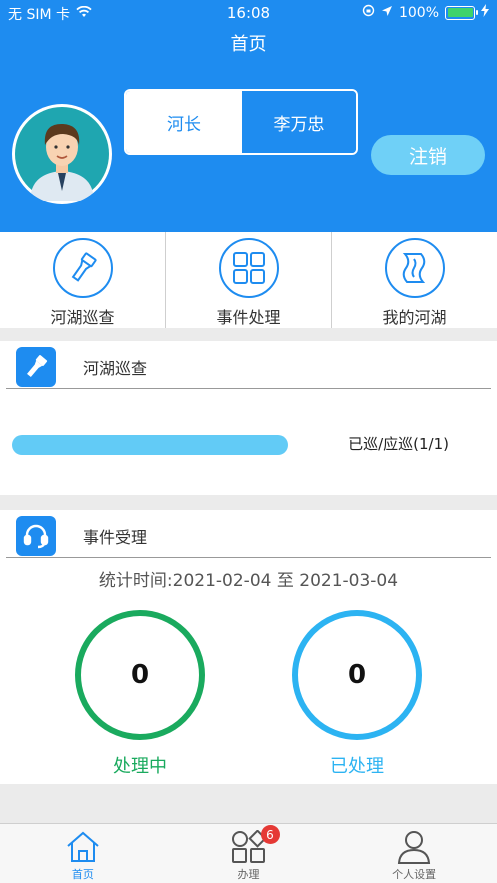  Describe the element at coordinates (414, 874) in the screenshot. I see `tab-label: 个人设置` at that location.